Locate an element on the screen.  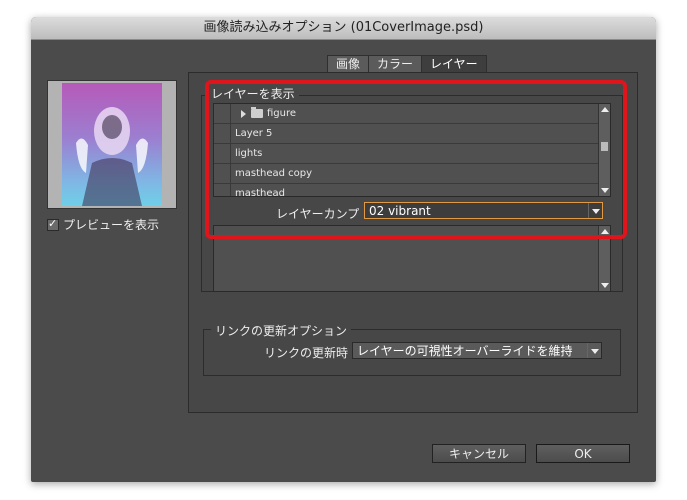
preview-checkbox: プレビューを表示 is located at coordinates (103, 224).